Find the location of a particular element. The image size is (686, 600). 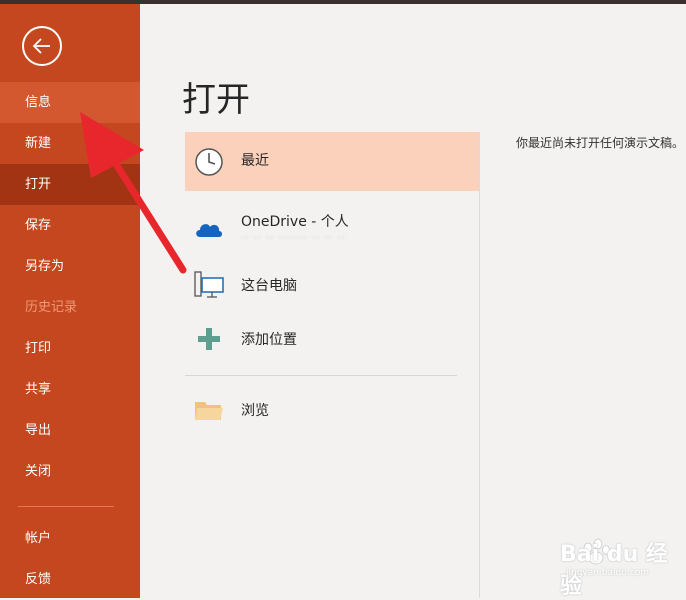

nav-save-as-label: 另存为 is located at coordinates (45, 266).